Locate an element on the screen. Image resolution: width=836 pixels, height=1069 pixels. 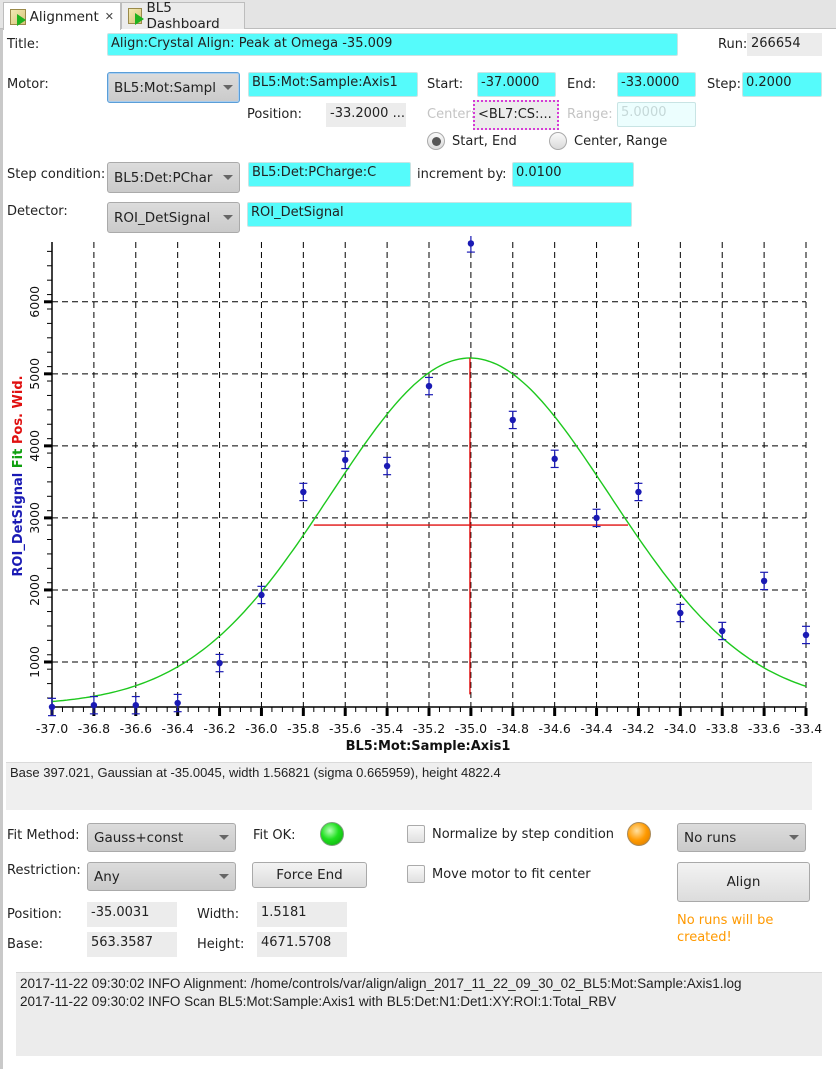
chart-run-icon is located at coordinates (136, 16).